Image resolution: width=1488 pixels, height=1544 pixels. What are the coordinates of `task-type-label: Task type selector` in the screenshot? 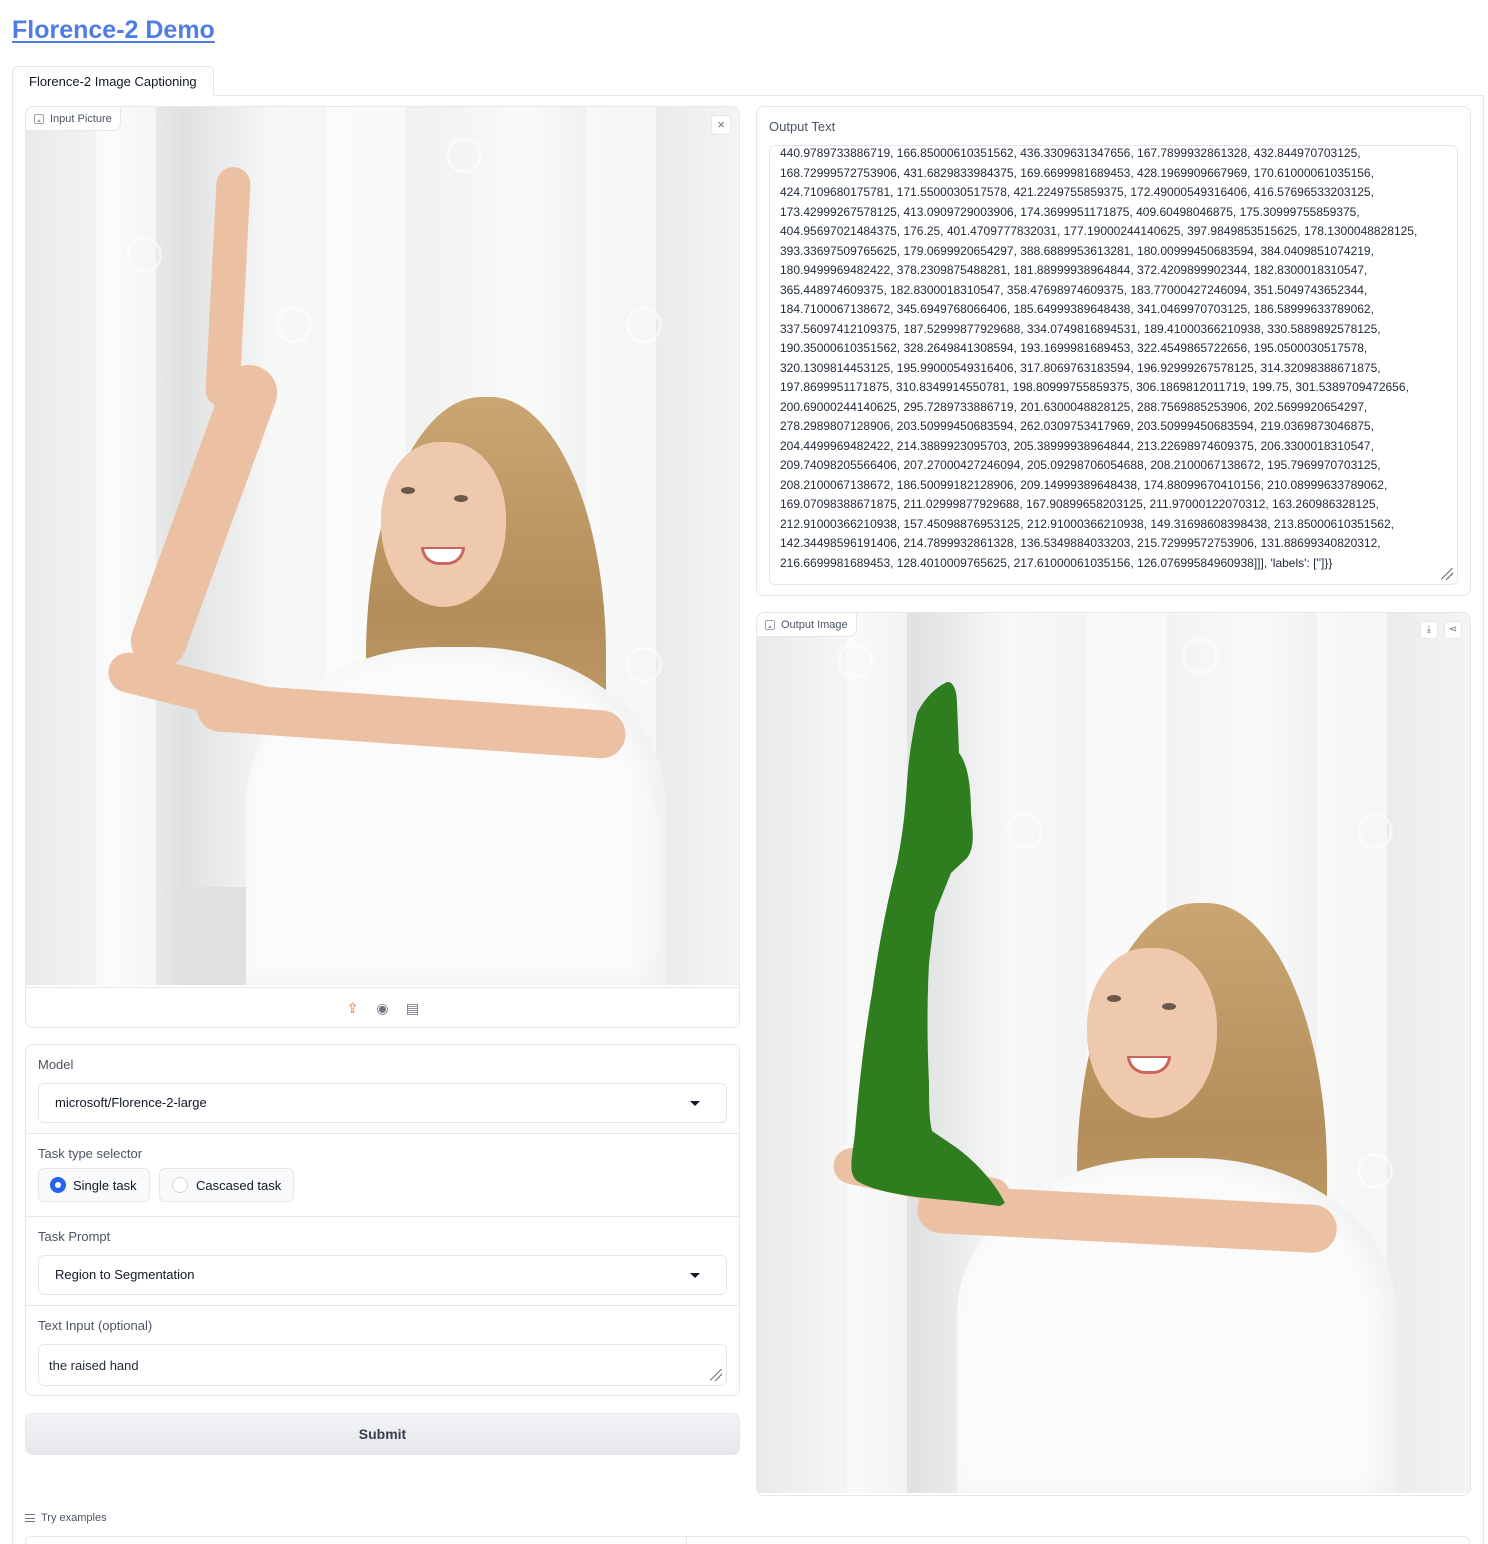 It's located at (90, 1153).